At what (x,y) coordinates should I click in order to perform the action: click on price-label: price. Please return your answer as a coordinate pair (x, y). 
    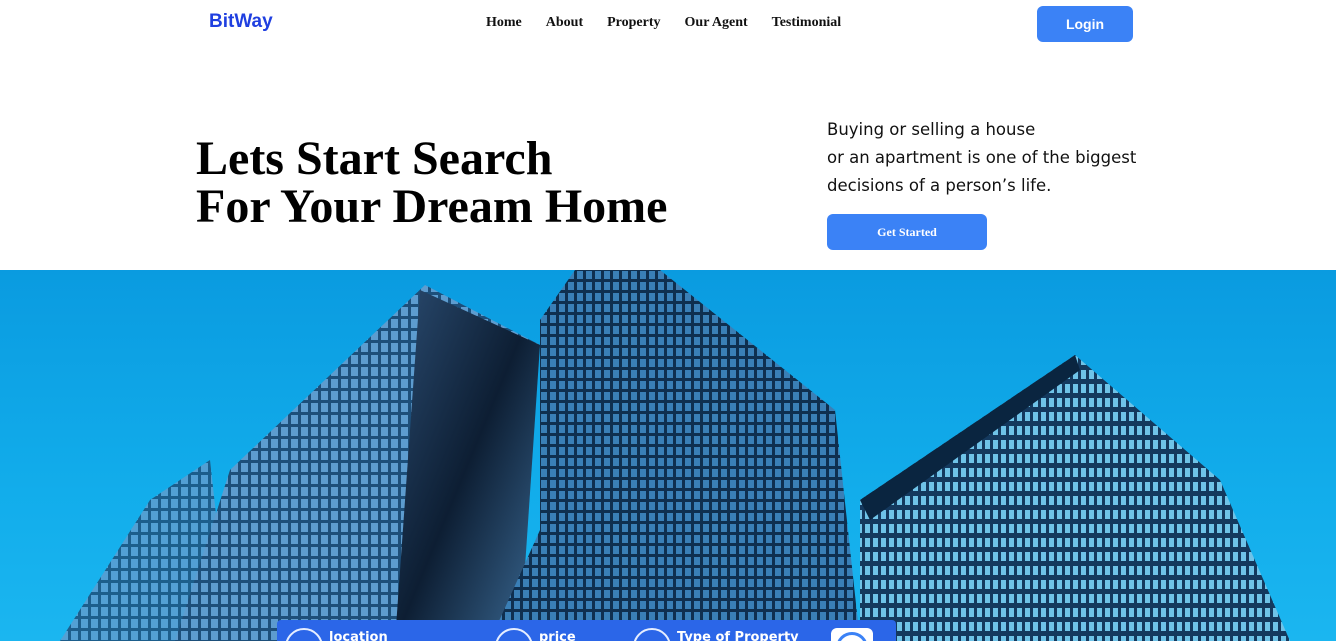
    Looking at the image, I should click on (557, 635).